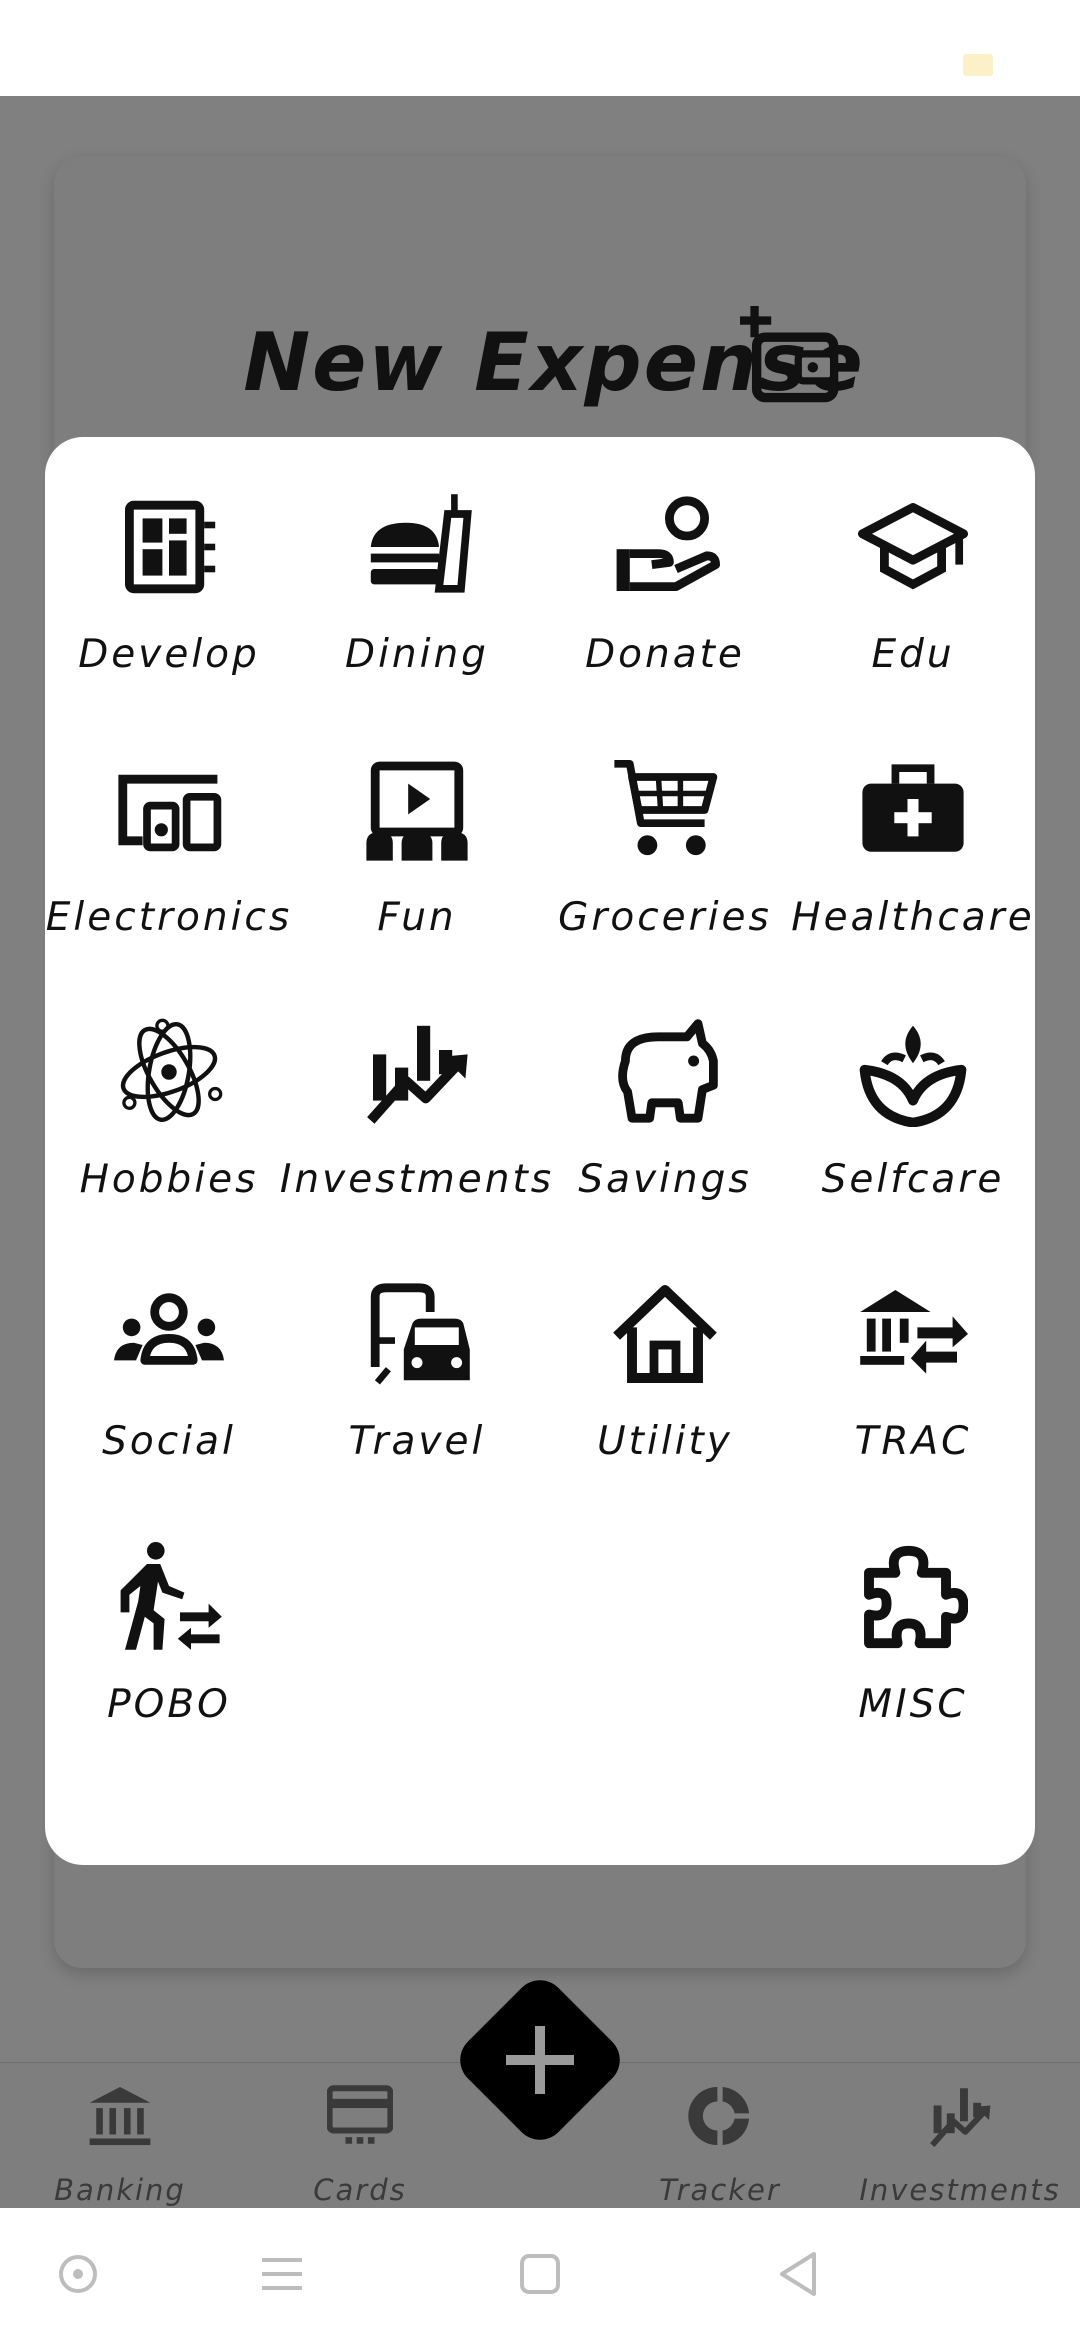 This screenshot has width=1080, height=2340. What do you see at coordinates (540, 2060) in the screenshot?
I see `plus-icon` at bounding box center [540, 2060].